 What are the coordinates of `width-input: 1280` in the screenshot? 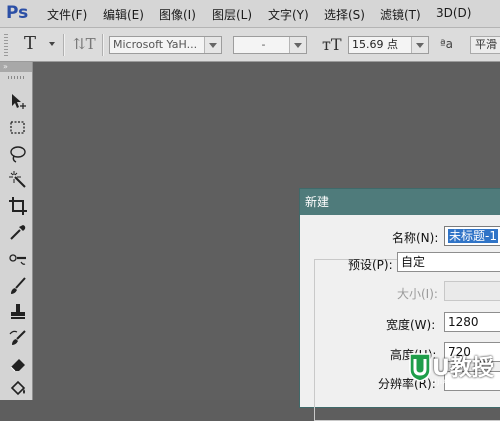 It's located at (472, 322).